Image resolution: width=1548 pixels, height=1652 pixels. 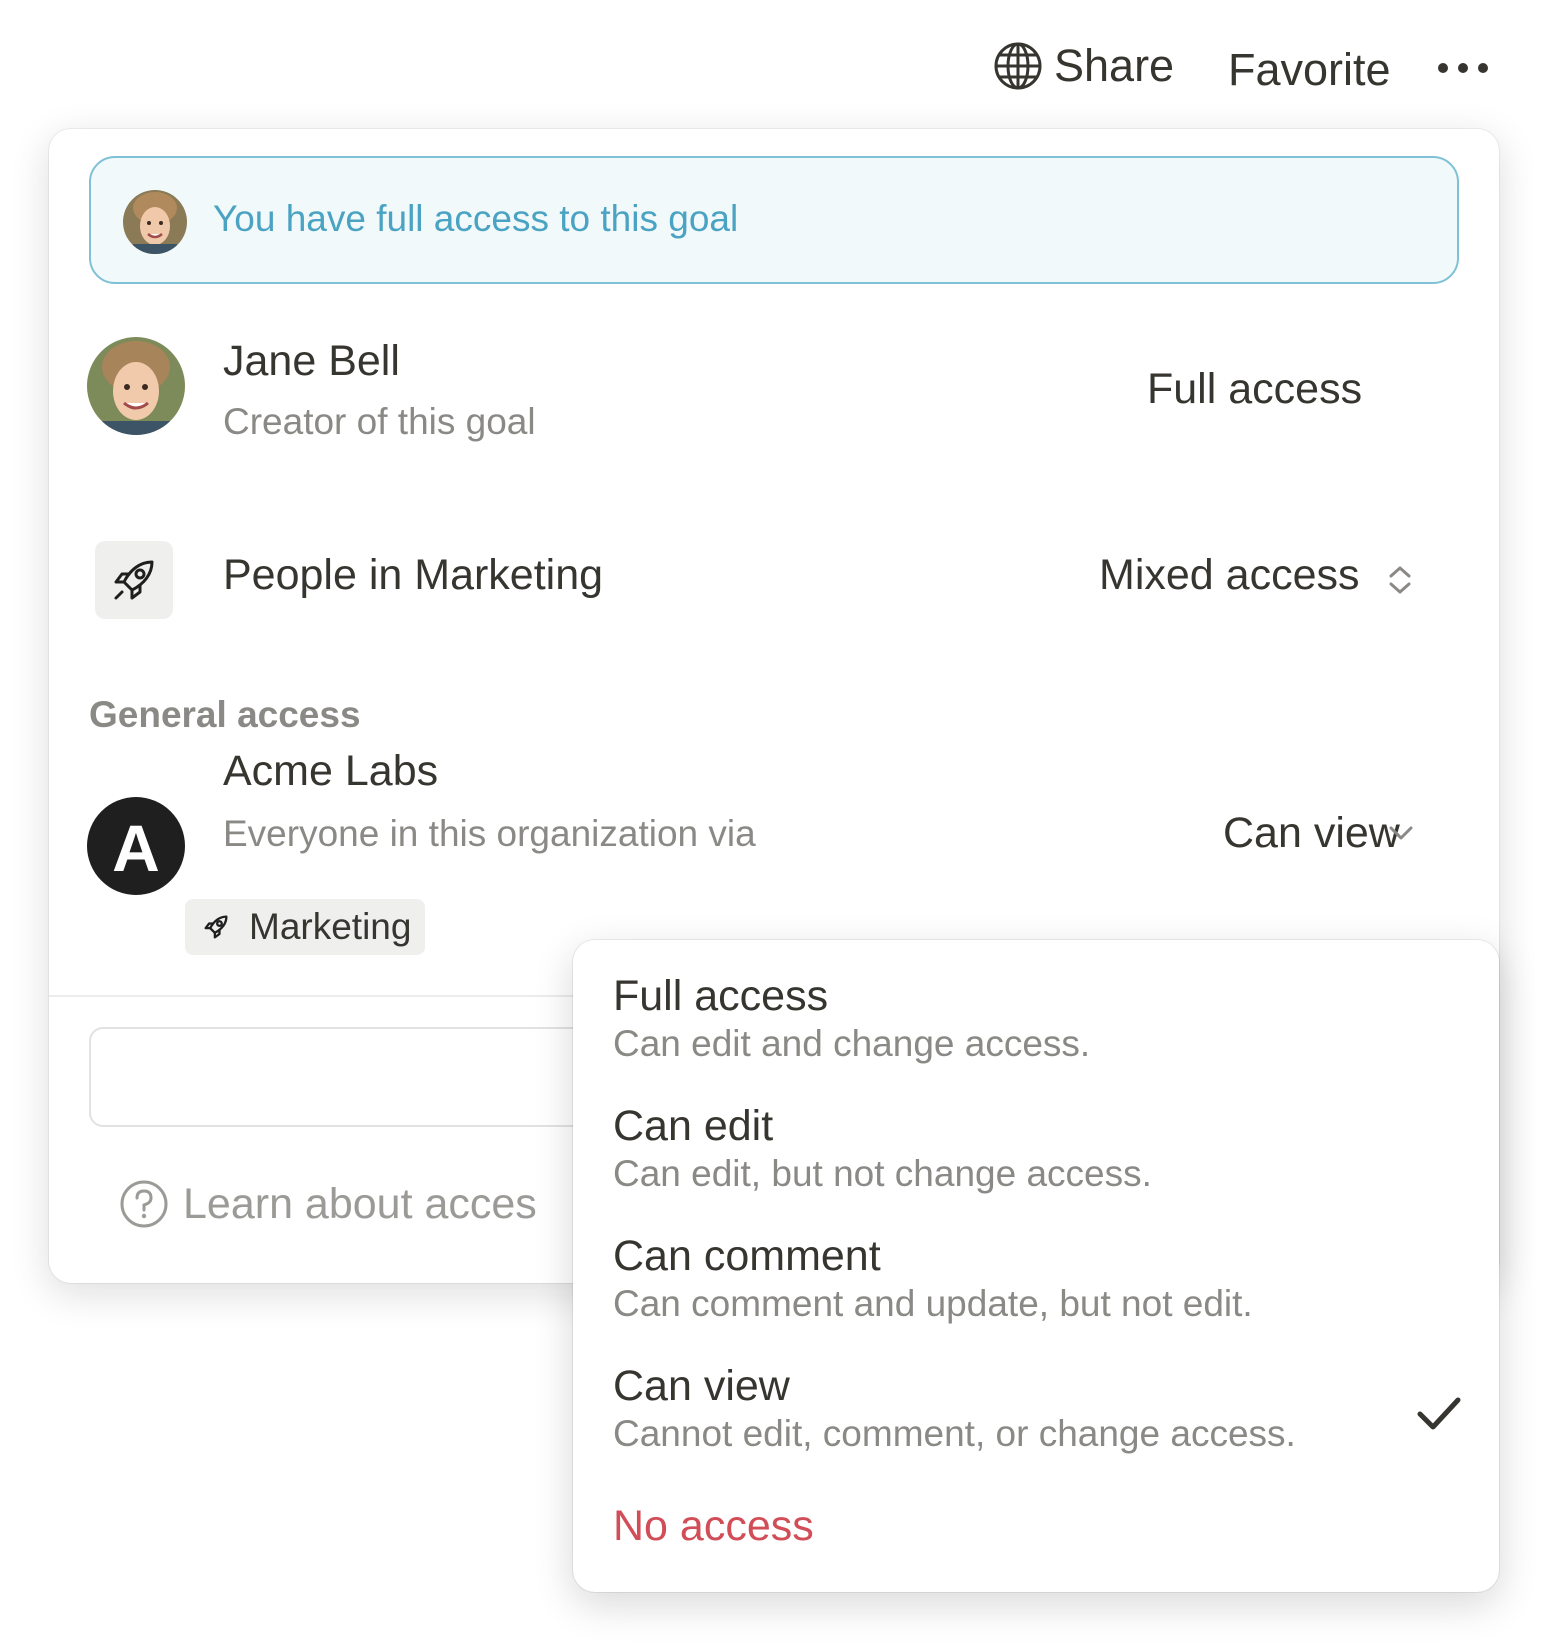 What do you see at coordinates (331, 771) in the screenshot?
I see `org-name: Acme Labs` at bounding box center [331, 771].